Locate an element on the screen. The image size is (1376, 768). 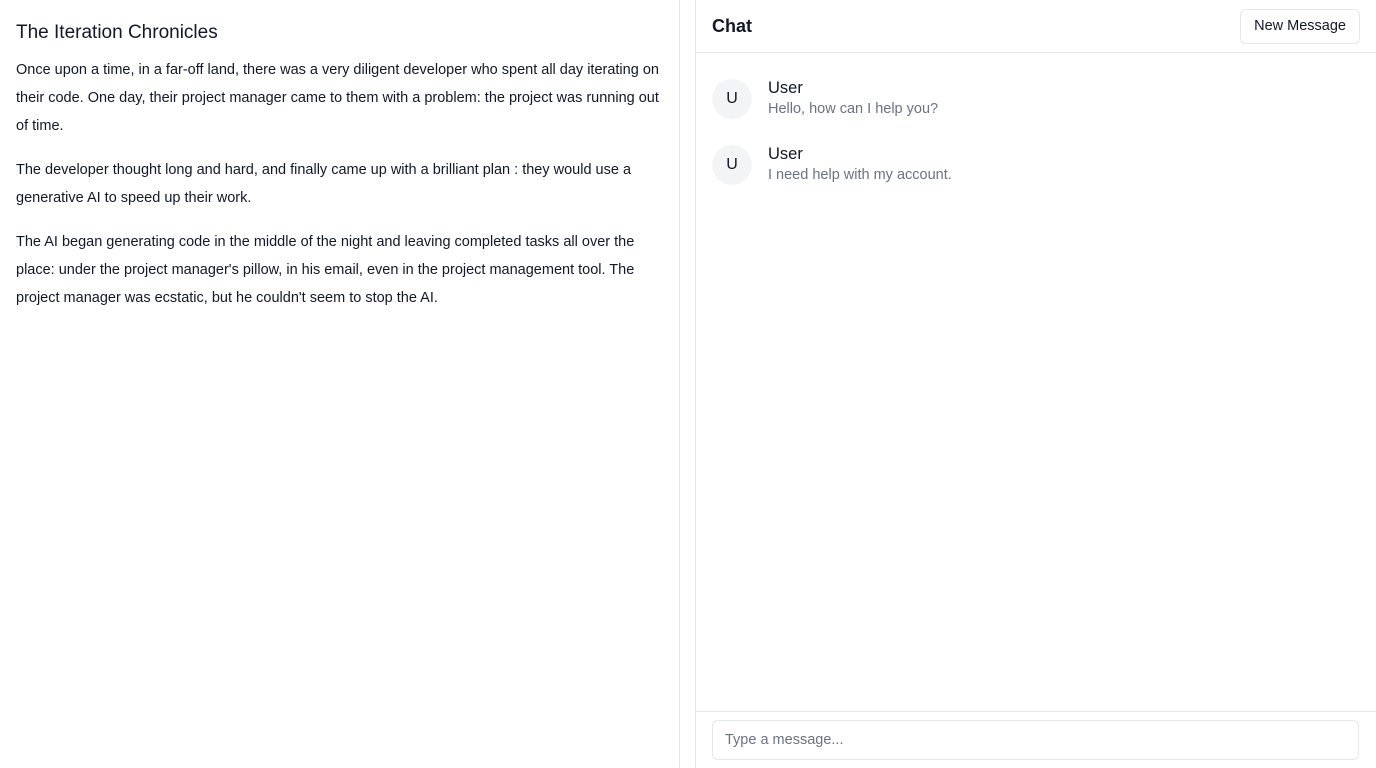
message-input is located at coordinates (1035, 740).